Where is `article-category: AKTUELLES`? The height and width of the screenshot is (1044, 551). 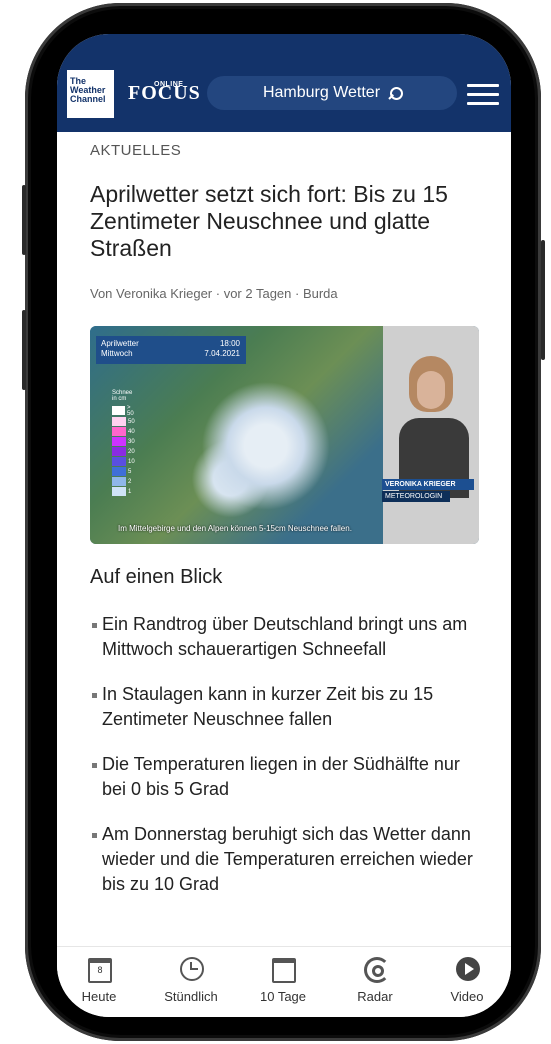
article-category: AKTUELLES is located at coordinates (135, 150).